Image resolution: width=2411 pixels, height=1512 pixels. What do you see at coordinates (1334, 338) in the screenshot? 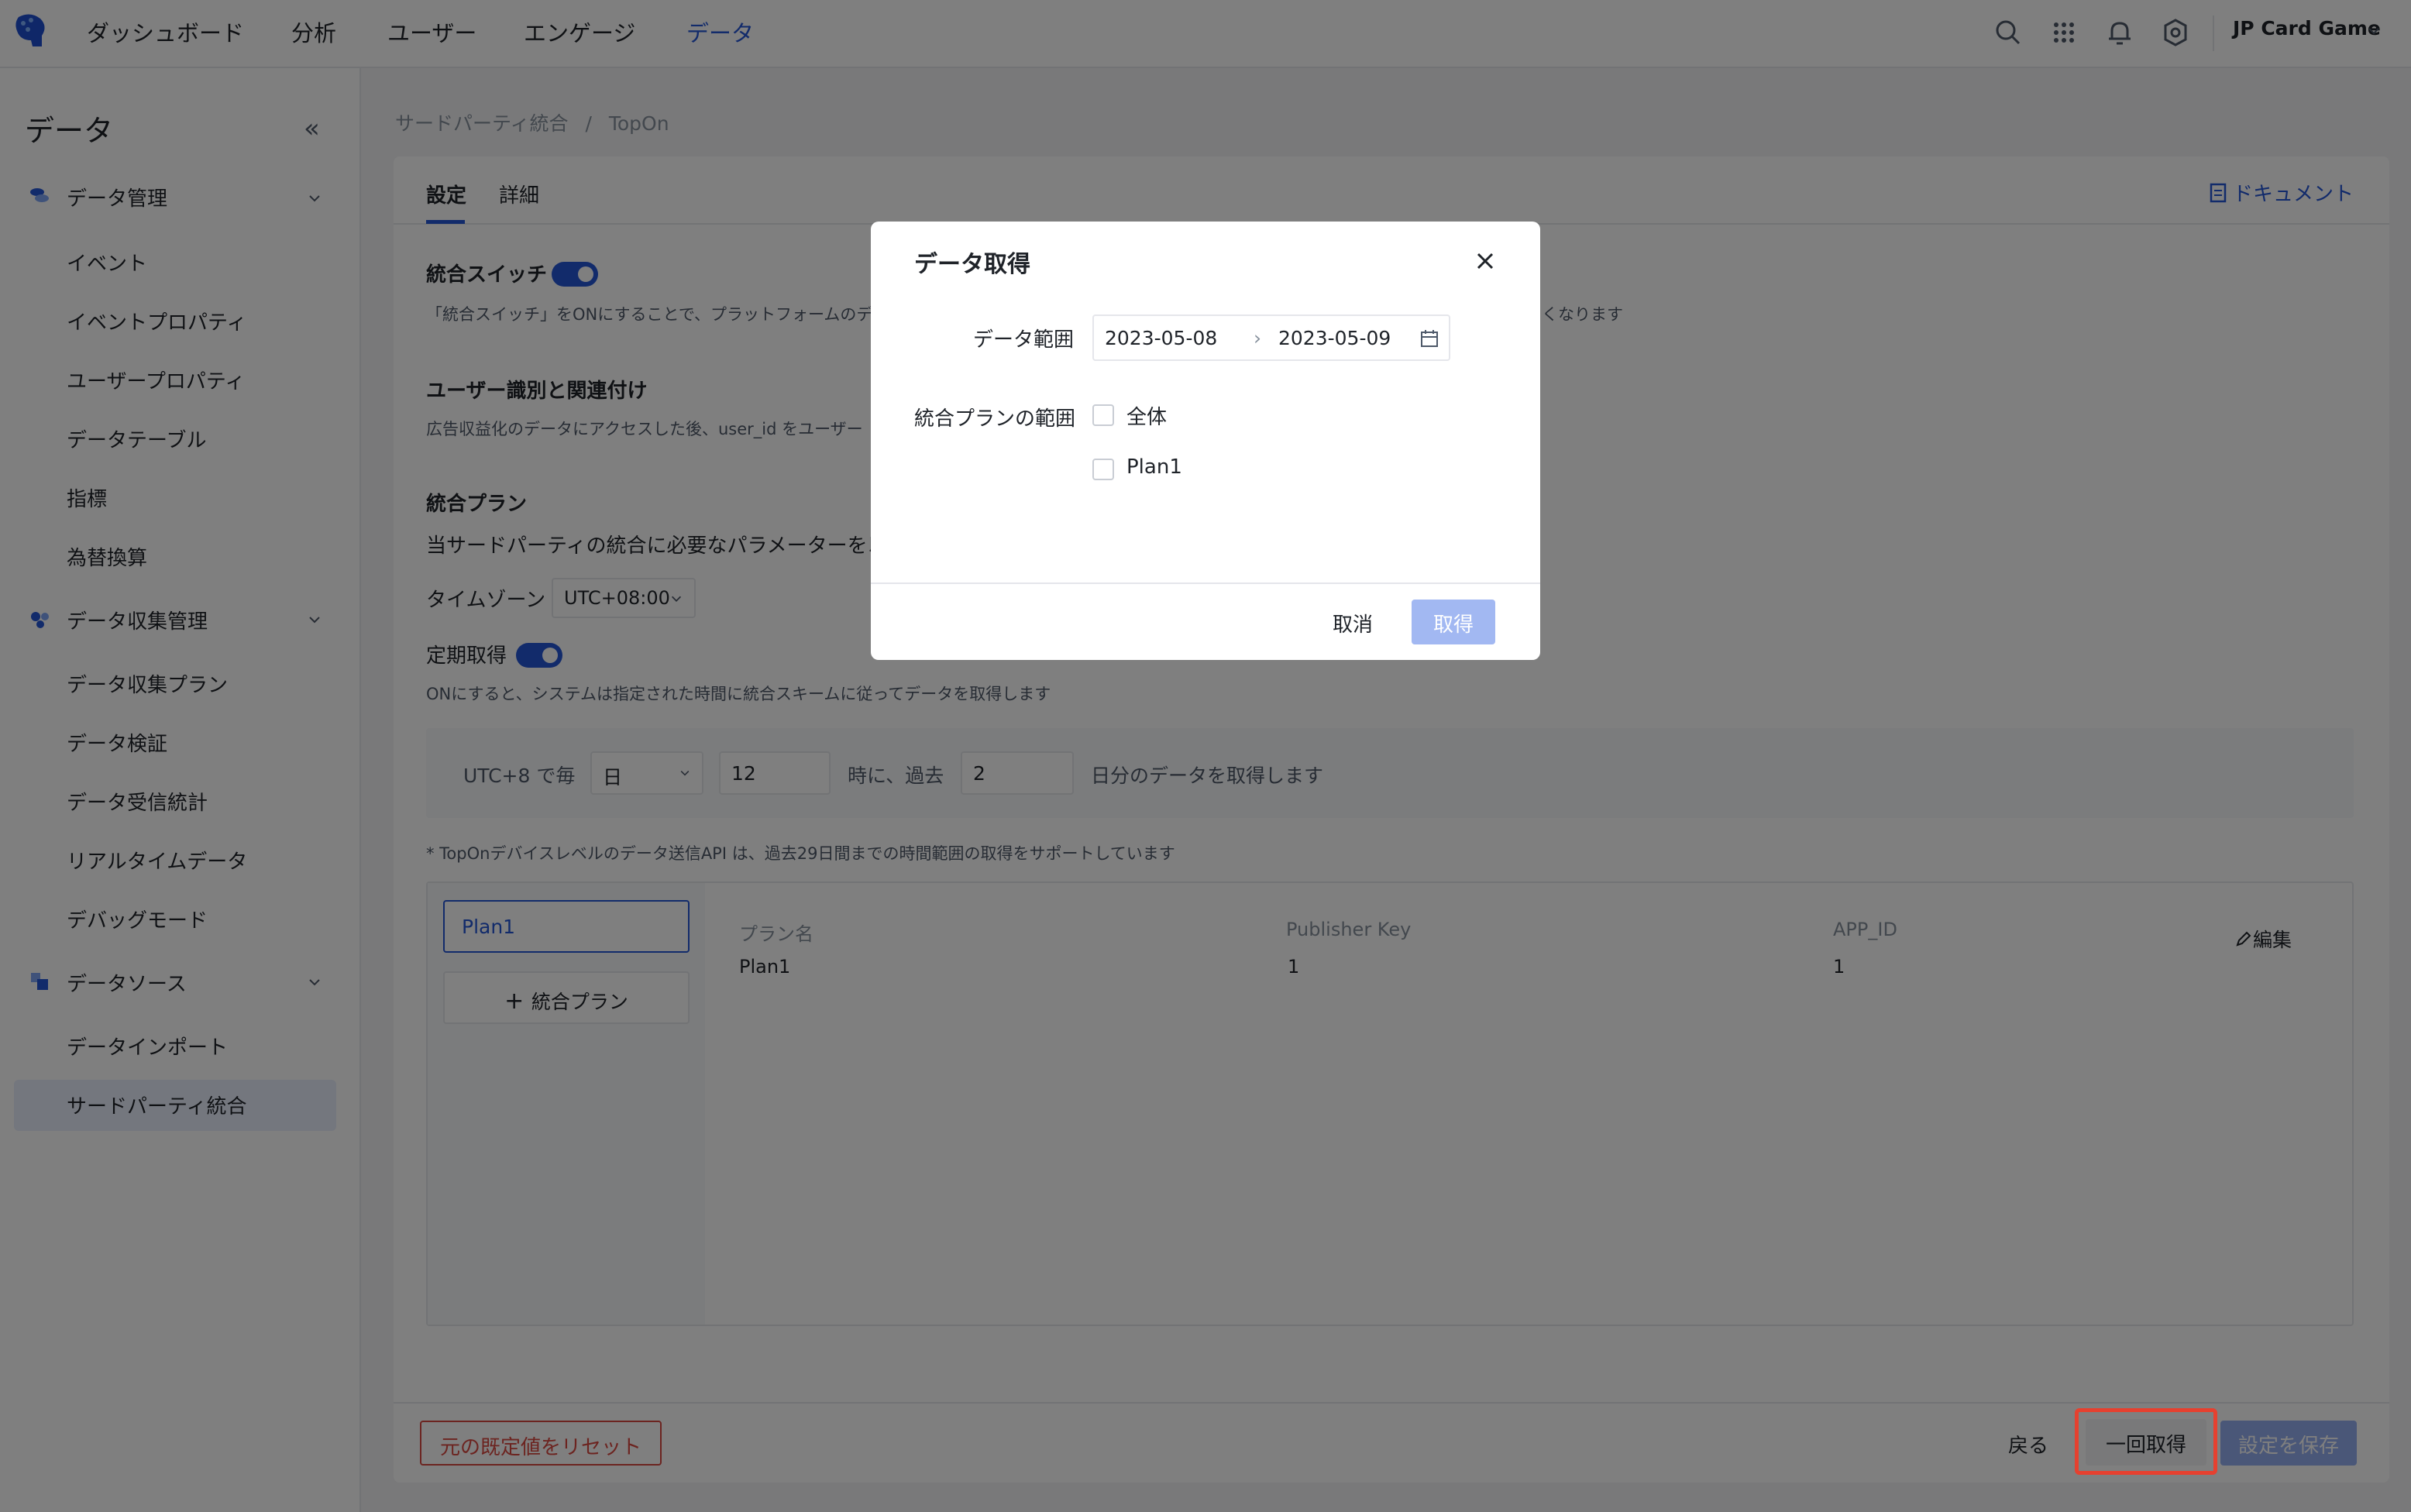
I see `end-date: 2023-05-09` at bounding box center [1334, 338].